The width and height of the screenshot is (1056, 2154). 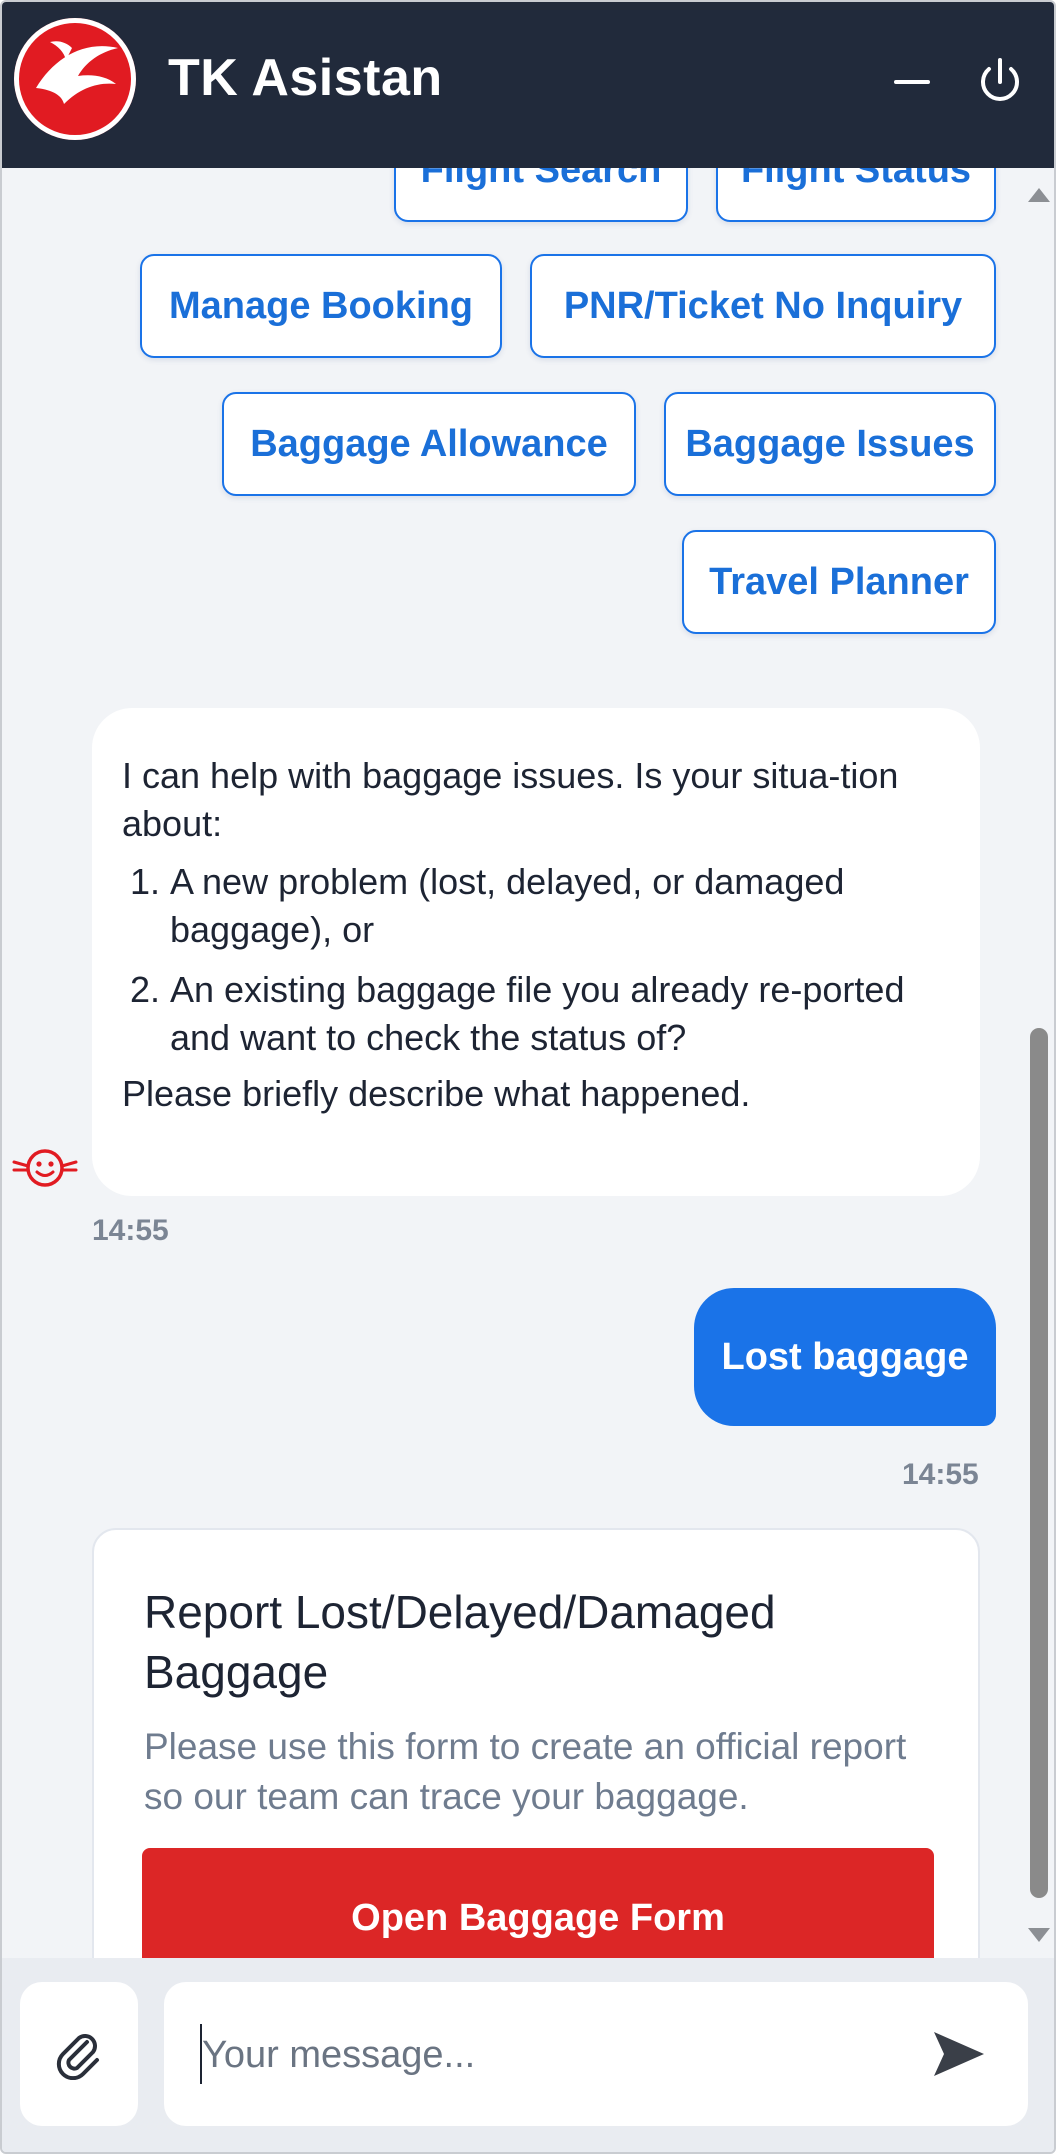 I want to click on bot-message-time: 14:55, so click(x=130, y=1230).